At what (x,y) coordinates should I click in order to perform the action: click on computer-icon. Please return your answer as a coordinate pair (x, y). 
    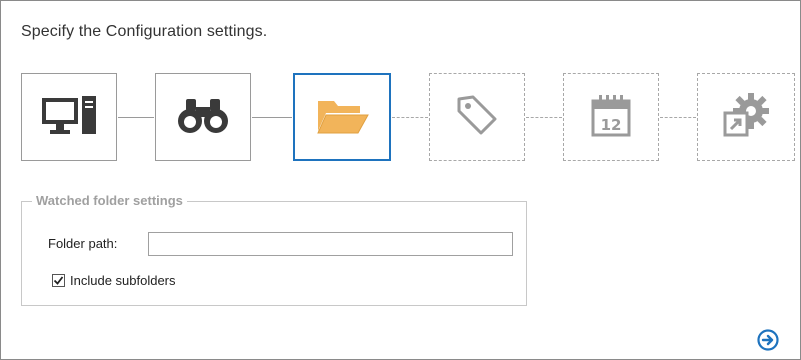
    Looking at the image, I should click on (69, 117).